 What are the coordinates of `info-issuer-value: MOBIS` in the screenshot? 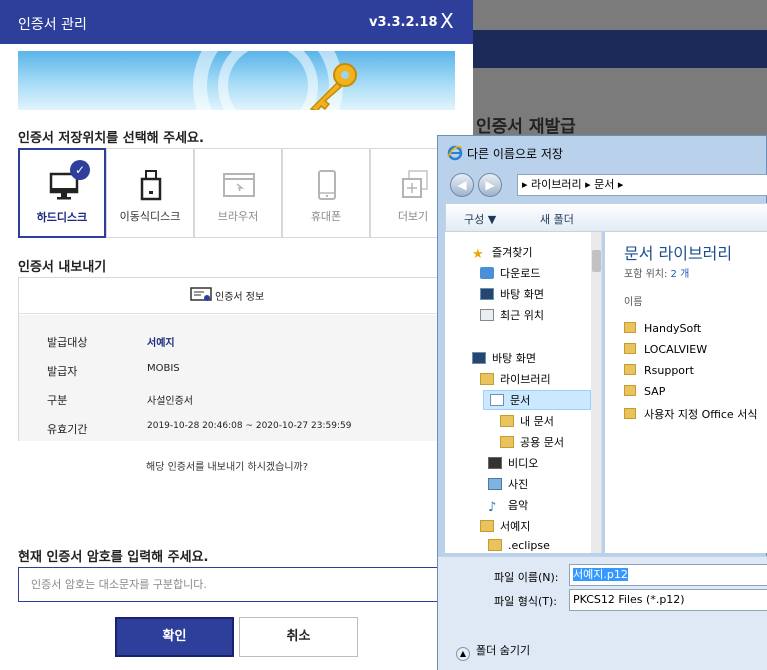 It's located at (163, 368).